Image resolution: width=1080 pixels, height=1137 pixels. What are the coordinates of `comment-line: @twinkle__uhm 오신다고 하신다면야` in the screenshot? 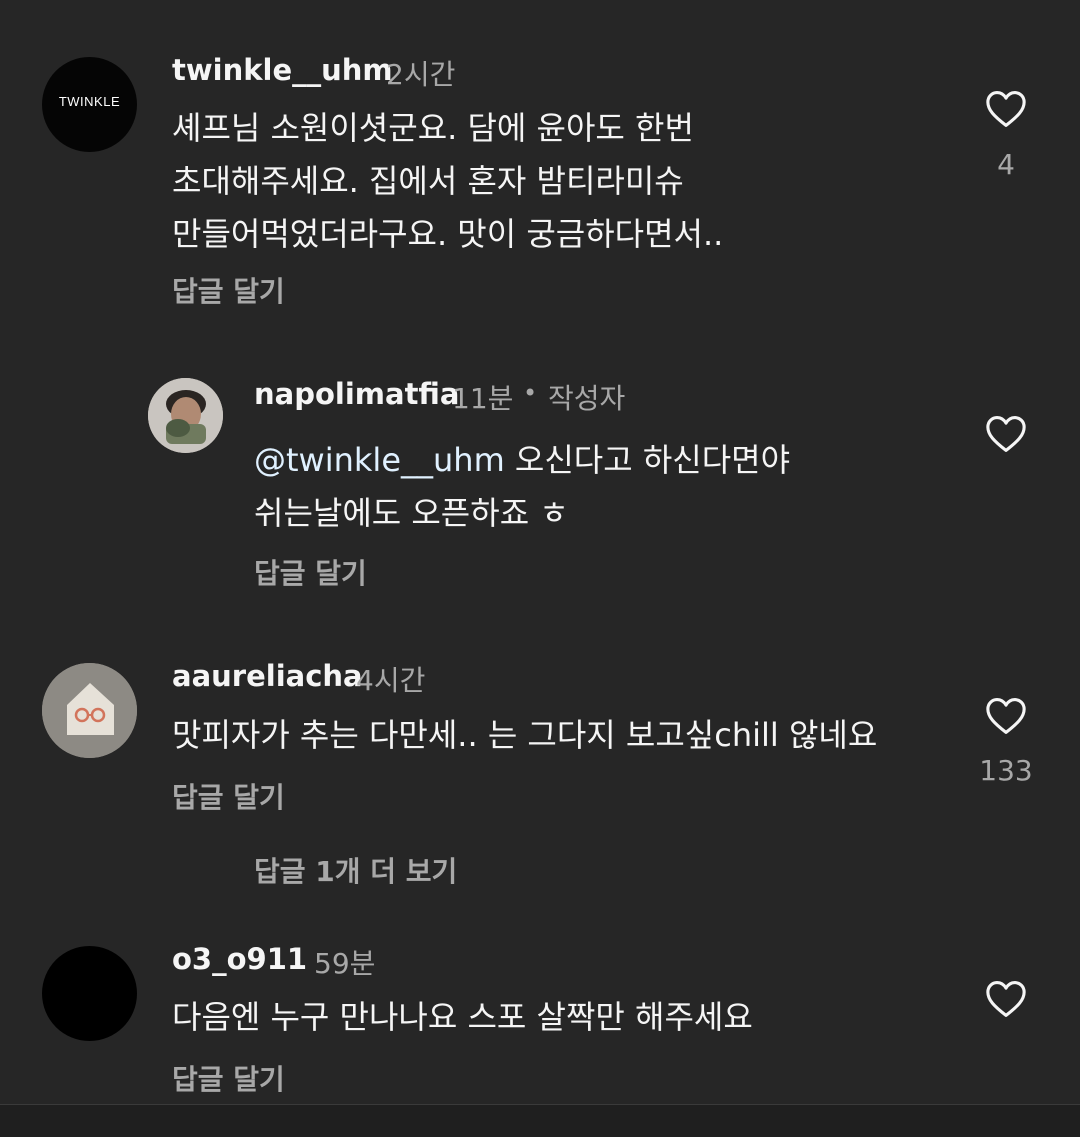 It's located at (522, 460).